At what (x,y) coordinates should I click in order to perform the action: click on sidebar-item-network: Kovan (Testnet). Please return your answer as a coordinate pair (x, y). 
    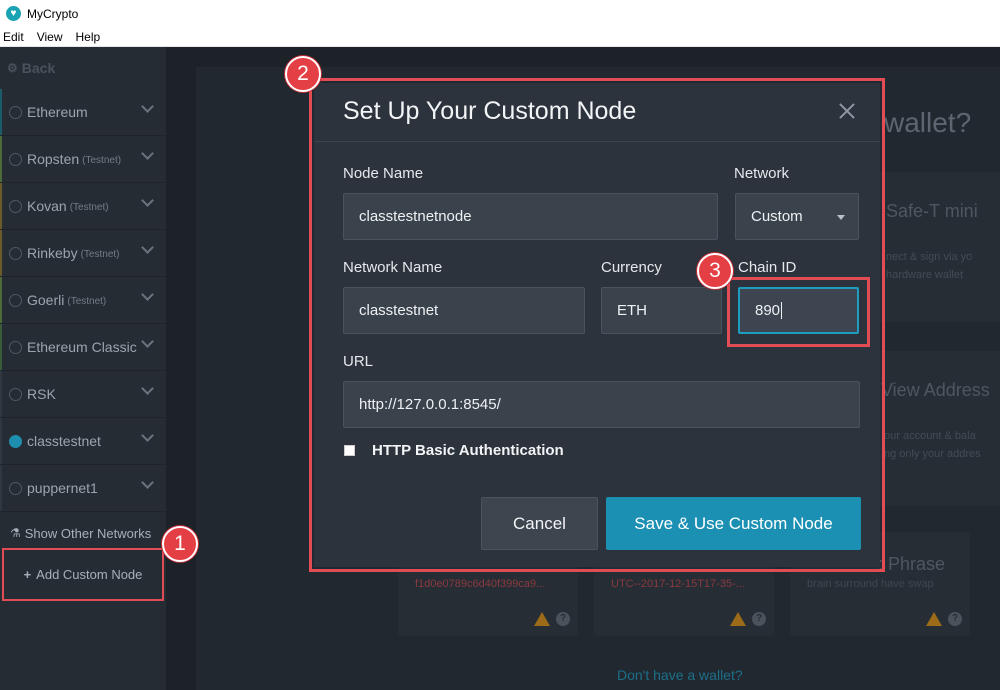
    Looking at the image, I should click on (83, 206).